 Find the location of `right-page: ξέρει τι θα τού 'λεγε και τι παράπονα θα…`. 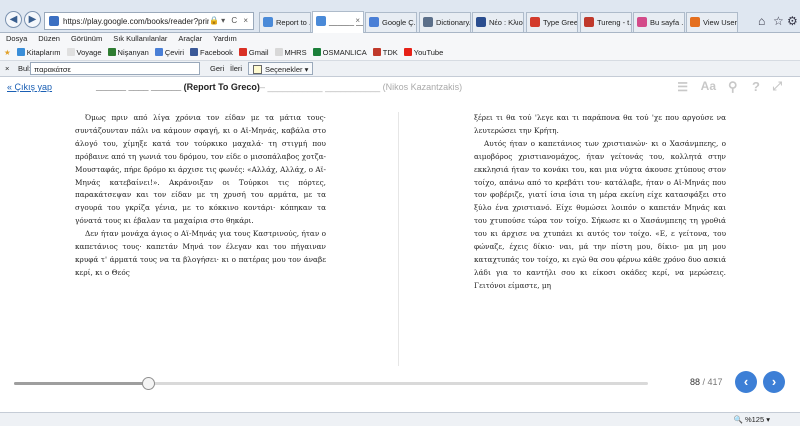

right-page: ξέρει τι θα τού 'λεγε και τι παράπονα θα… is located at coordinates (600, 202).